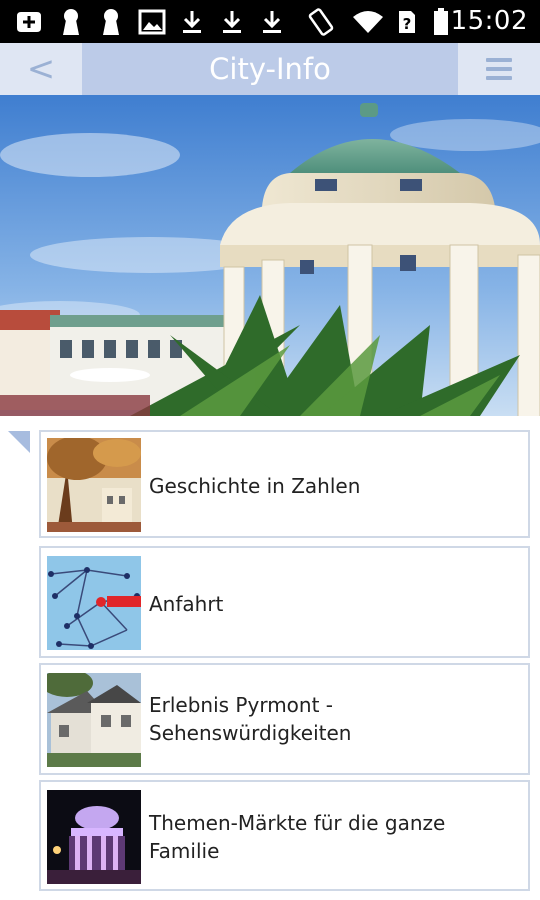  What do you see at coordinates (368, 22) in the screenshot?
I see `wifi-icon` at bounding box center [368, 22].